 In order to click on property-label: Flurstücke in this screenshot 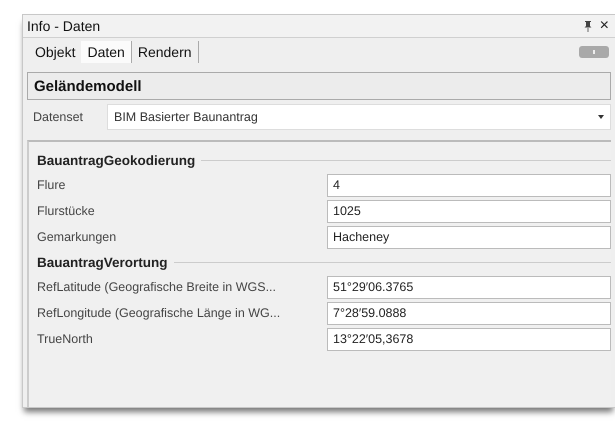, I will do `click(66, 211)`.